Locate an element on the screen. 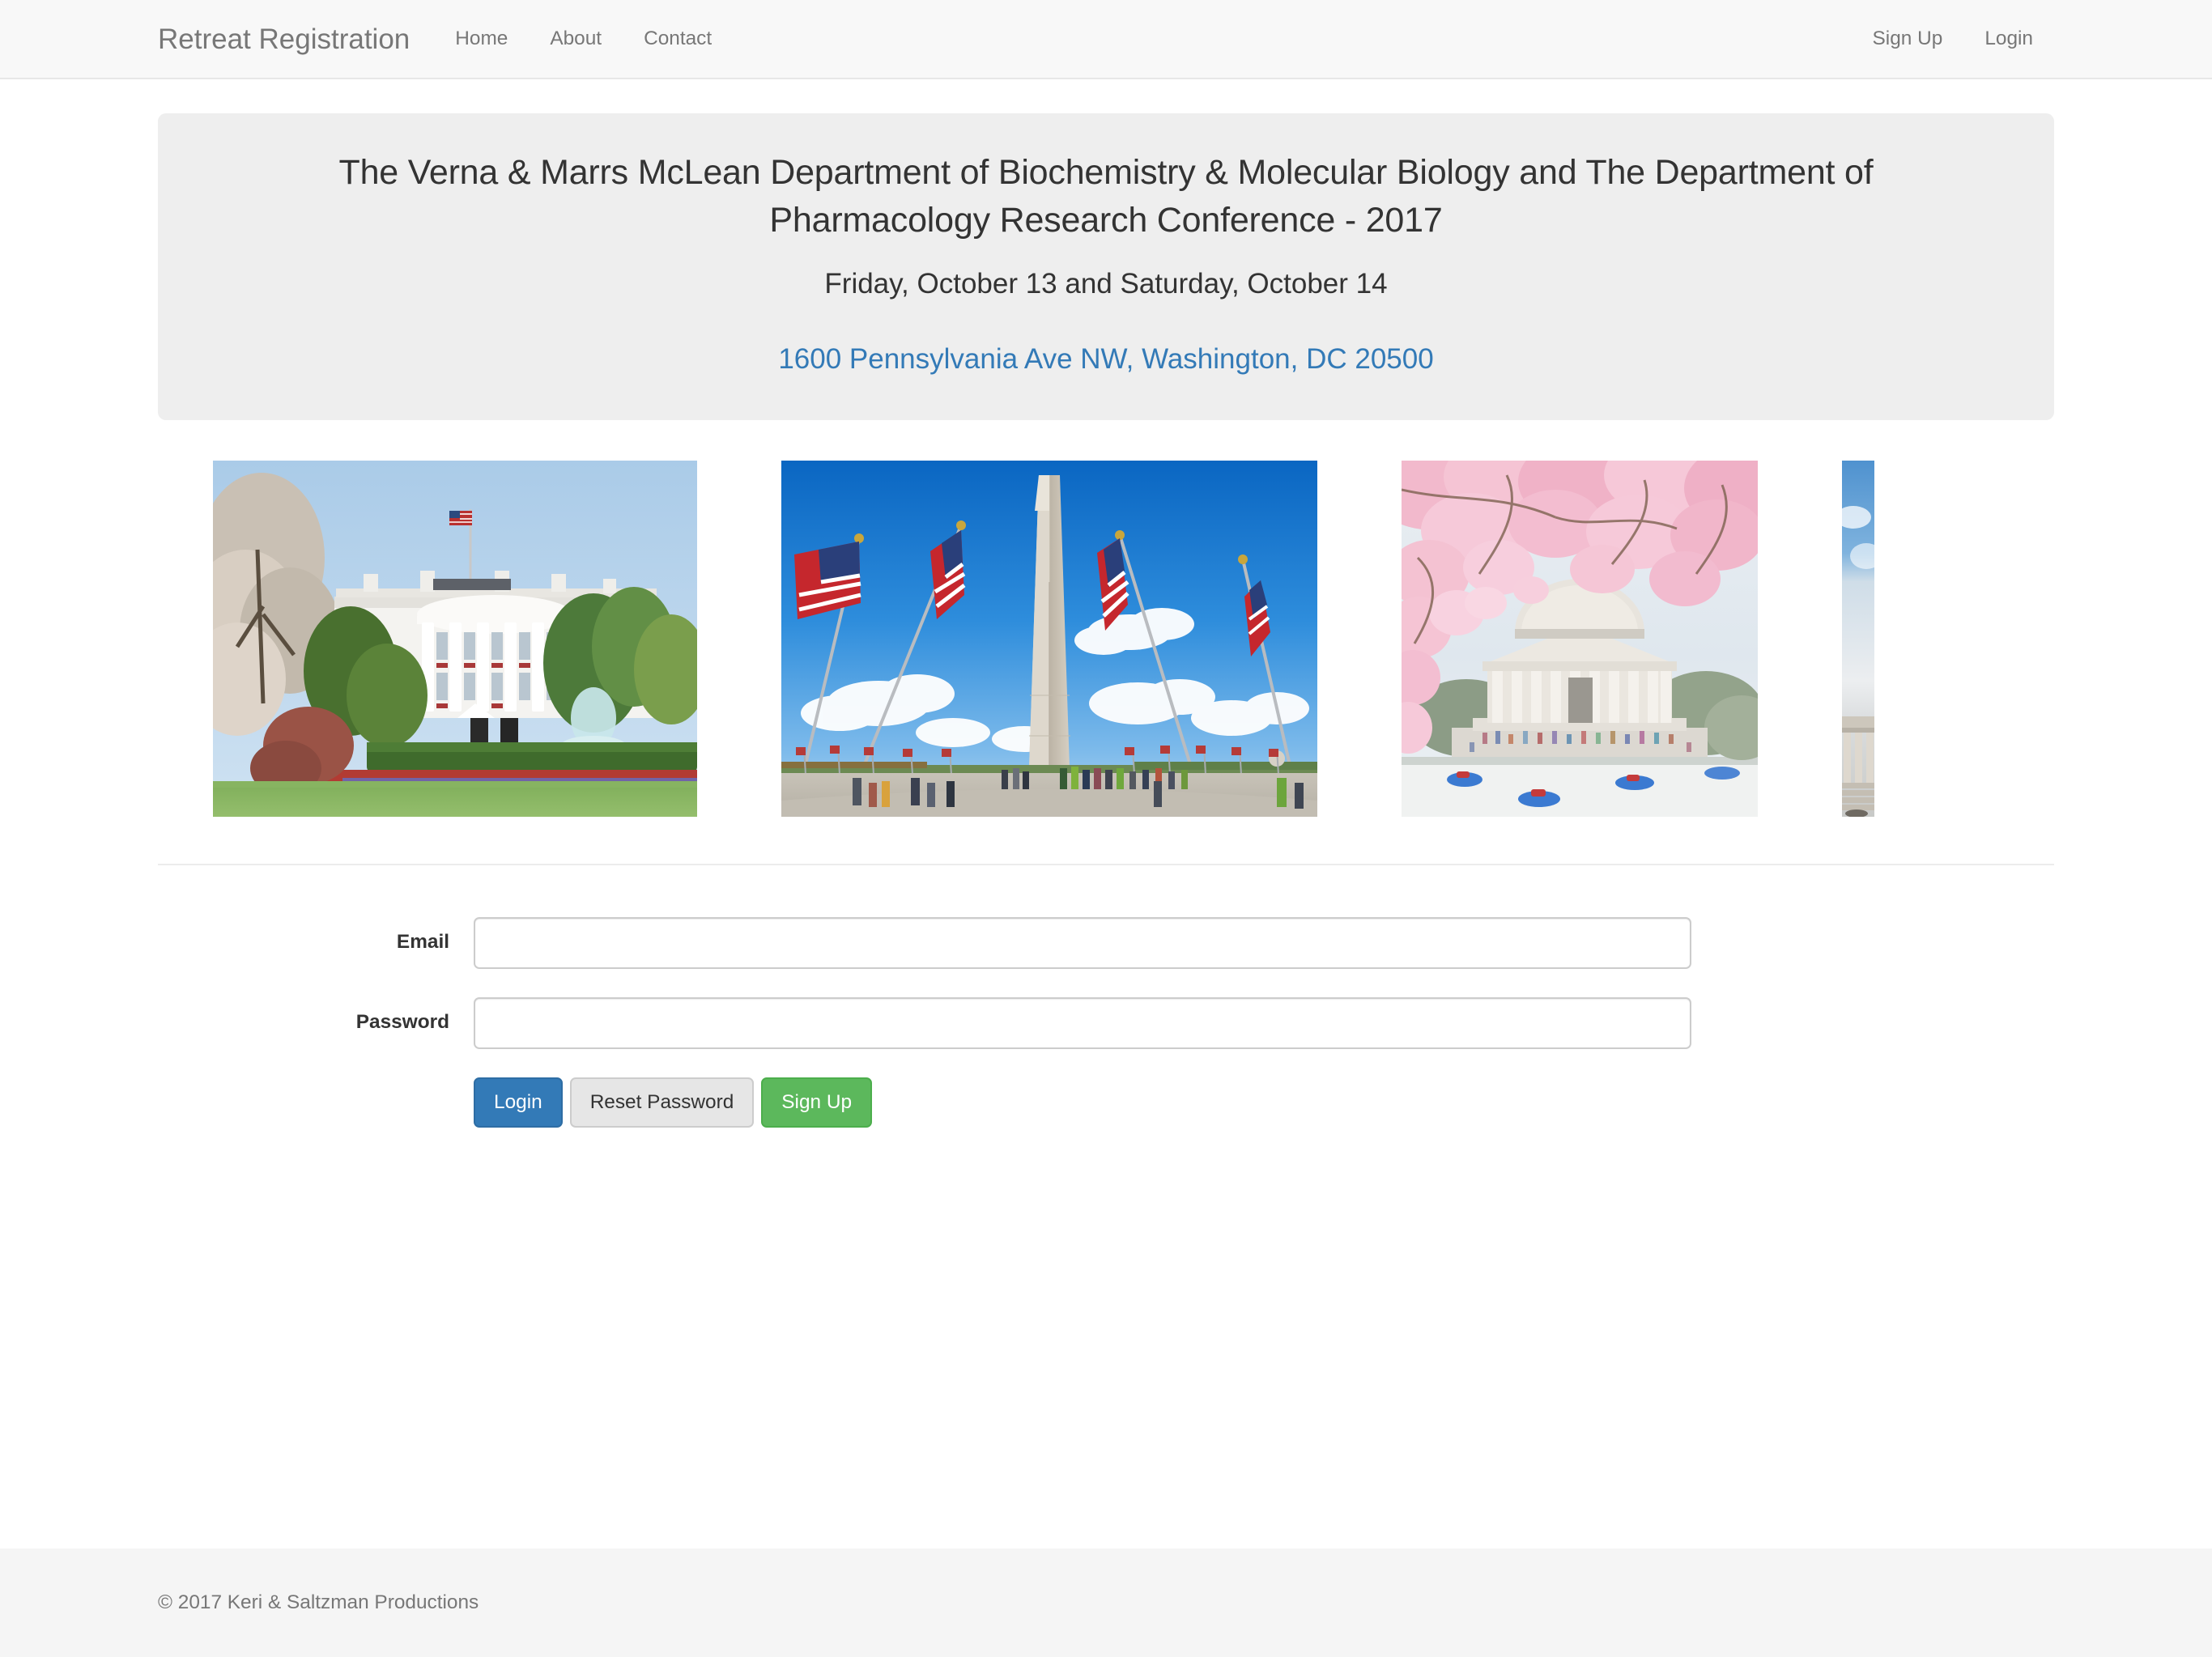 The height and width of the screenshot is (1657, 2212). nav-item-contact: Contact is located at coordinates (678, 39).